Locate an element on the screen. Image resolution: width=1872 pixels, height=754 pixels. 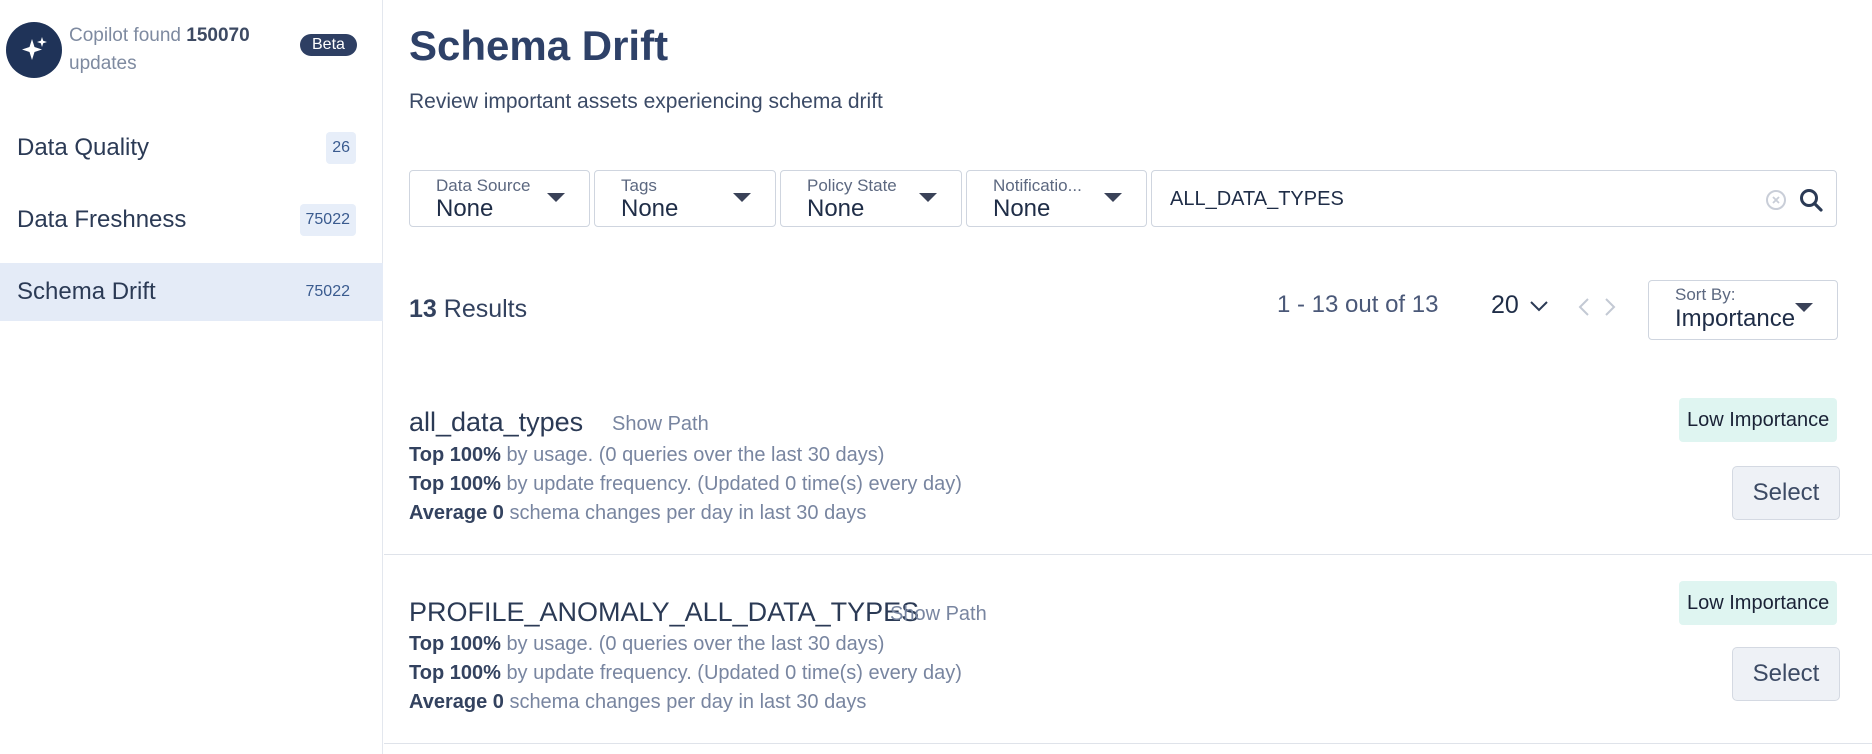
sidebar-item-label: Data Freshness is located at coordinates (102, 219).